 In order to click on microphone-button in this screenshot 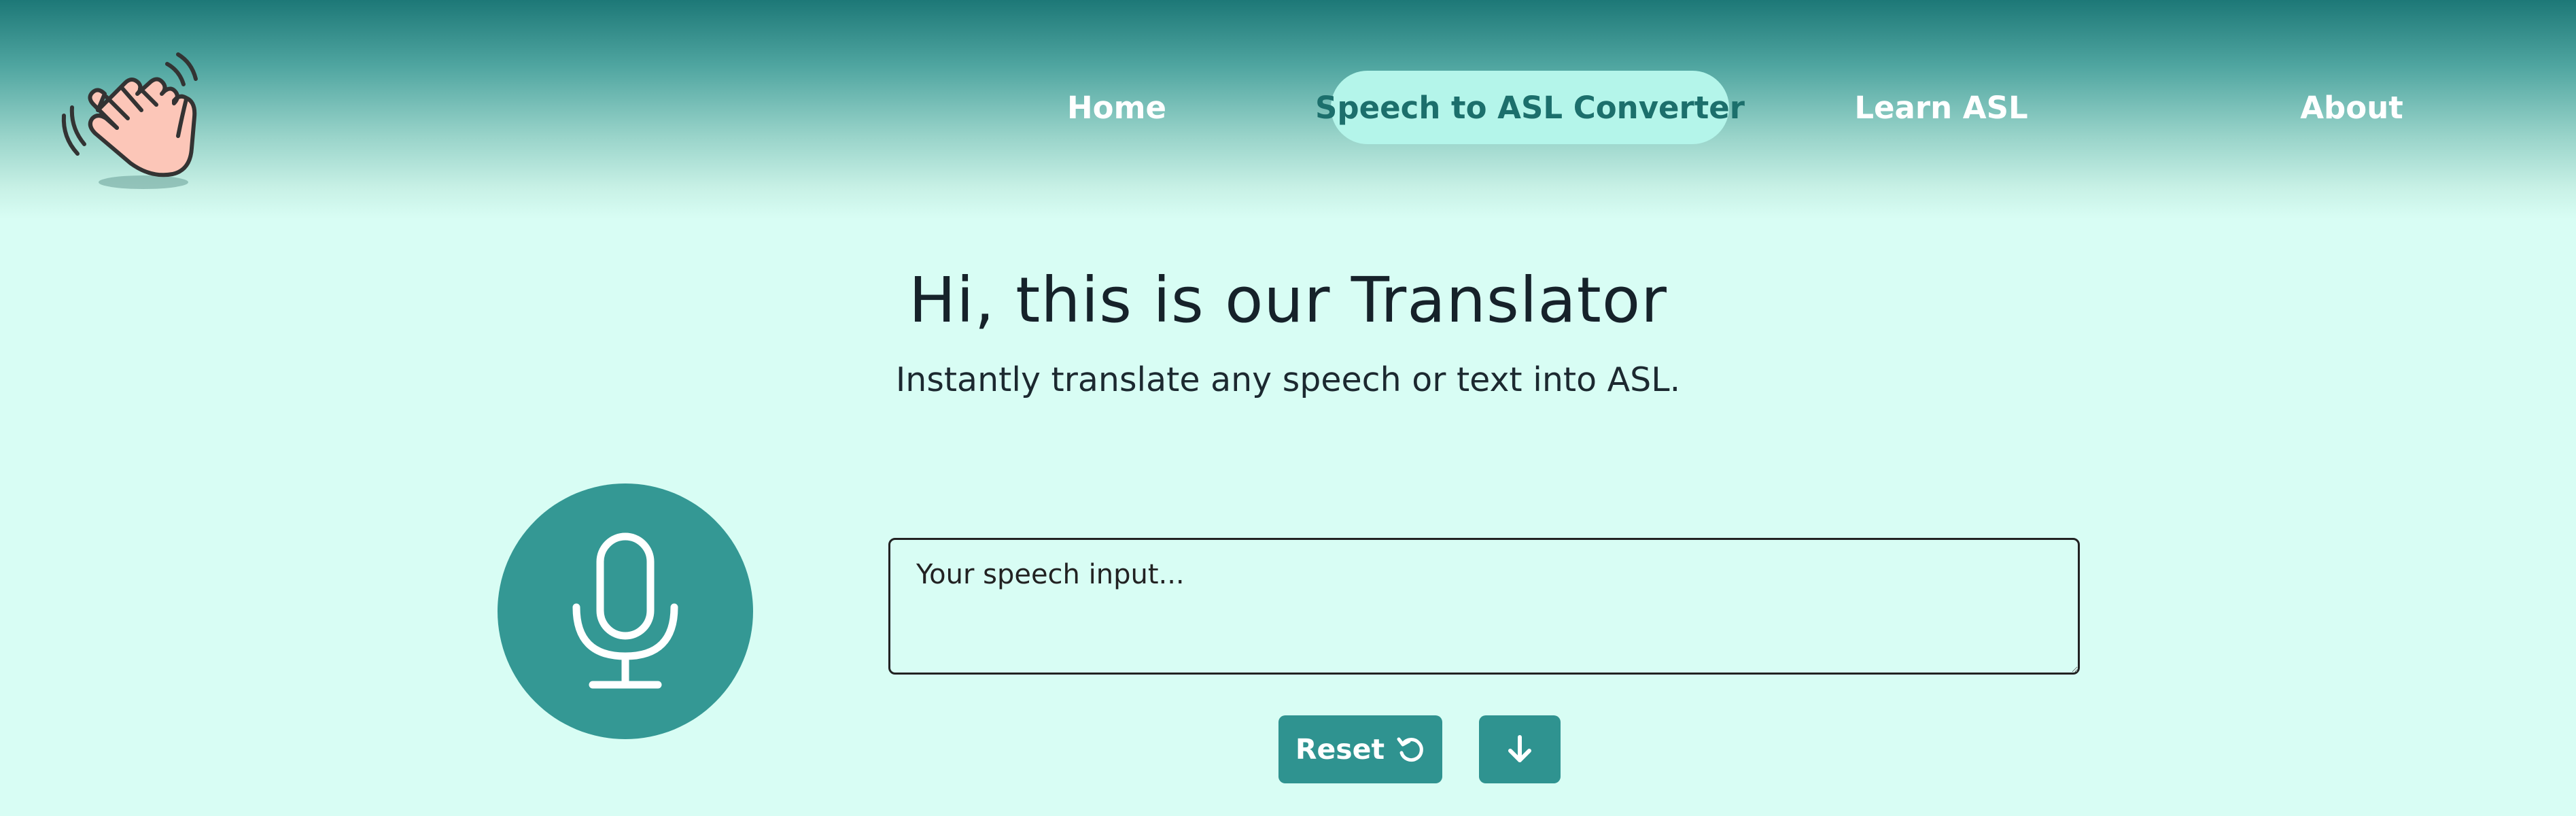, I will do `click(625, 611)`.